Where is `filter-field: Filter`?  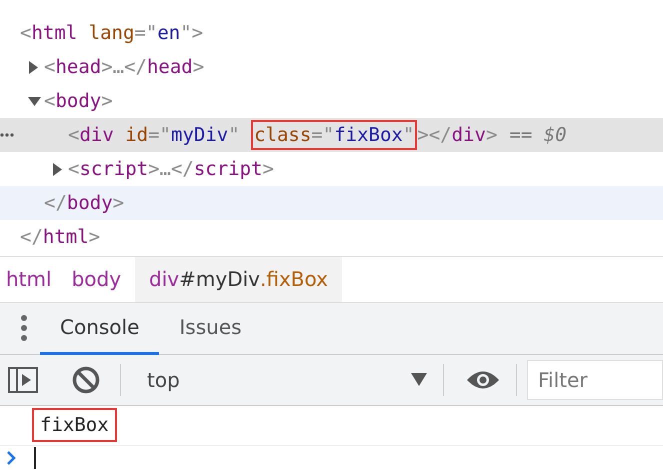 filter-field: Filter is located at coordinates (595, 380).